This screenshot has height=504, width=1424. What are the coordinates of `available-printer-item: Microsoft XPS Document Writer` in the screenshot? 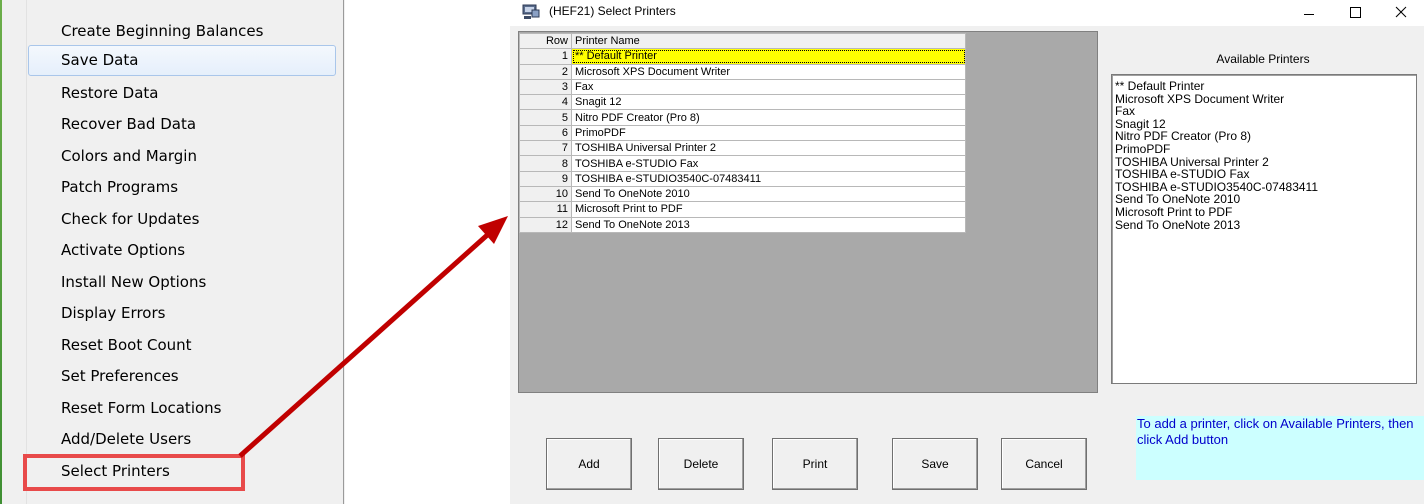 It's located at (1265, 99).